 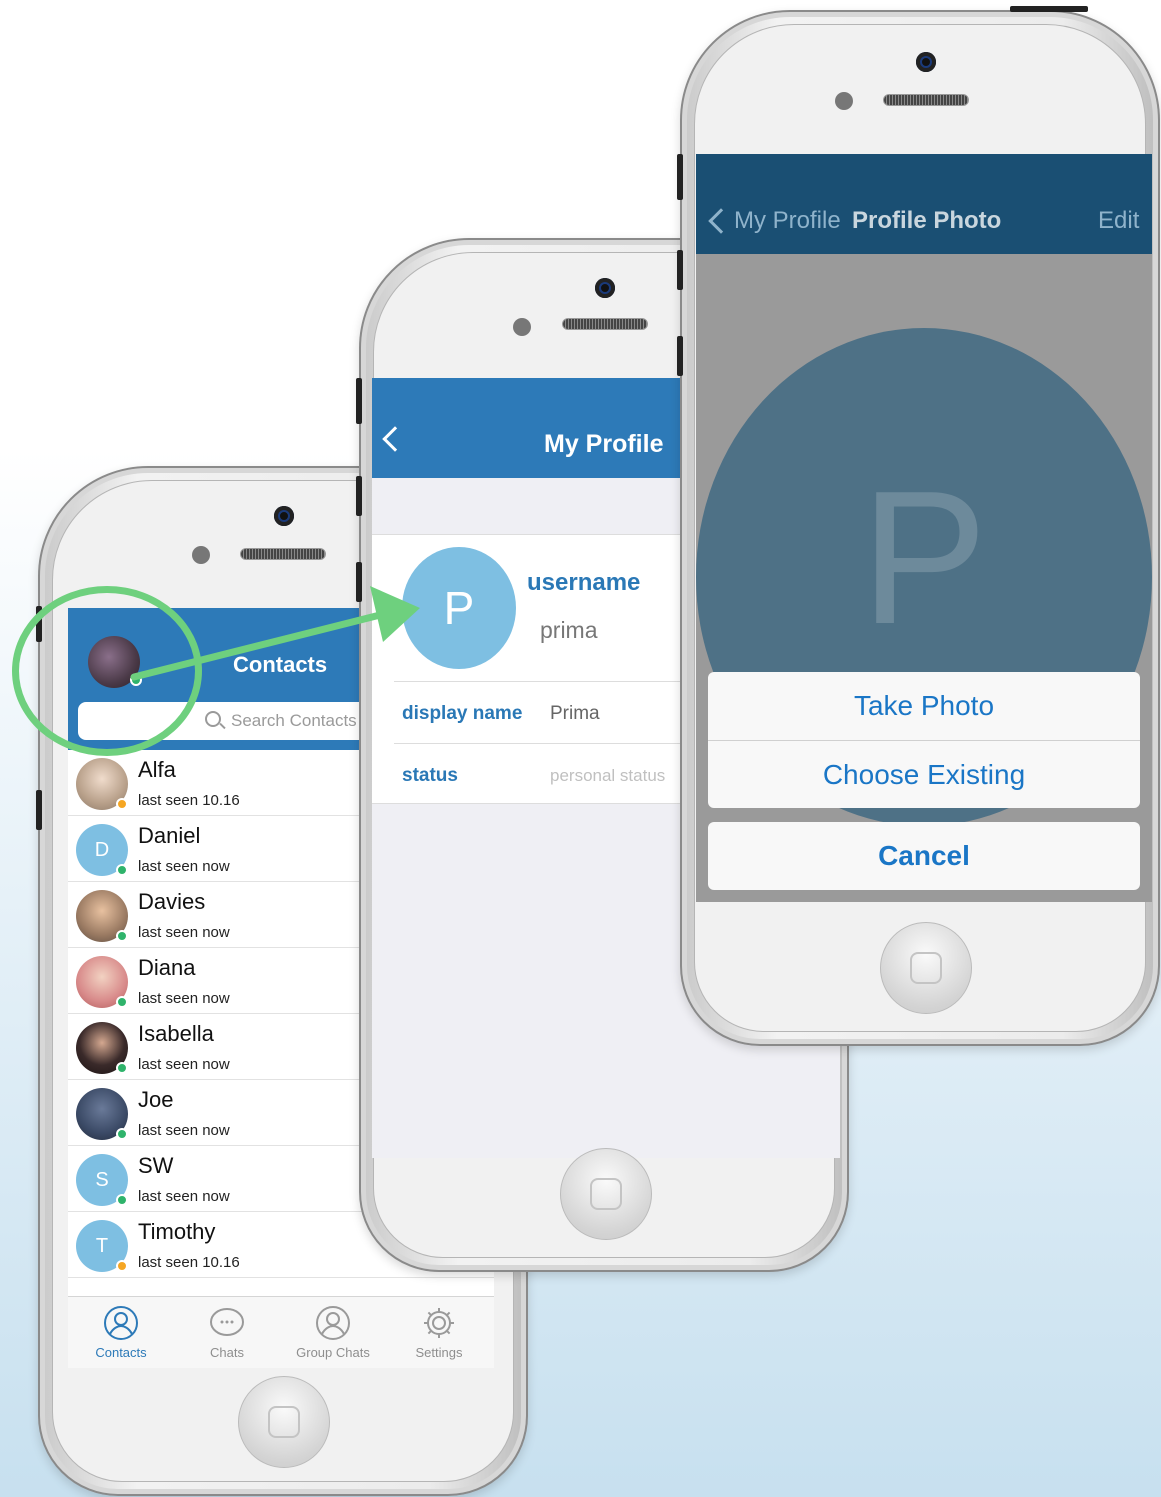 What do you see at coordinates (607, 776) in the screenshot?
I see `status-field: personal status` at bounding box center [607, 776].